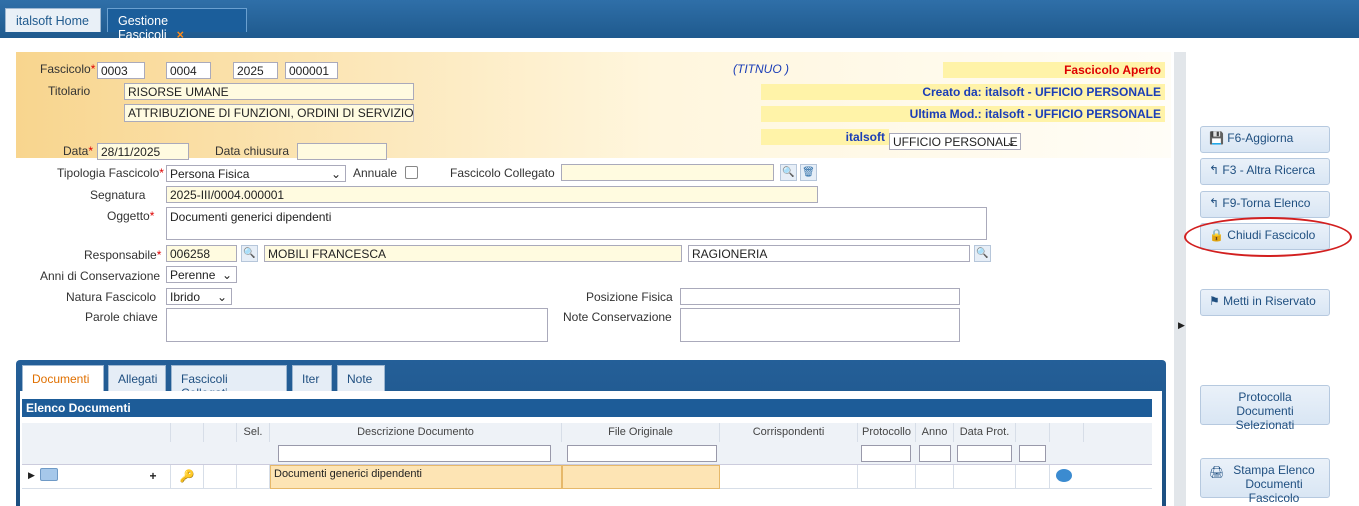  What do you see at coordinates (576, 223) in the screenshot?
I see `oggetto-field: Documenti generici dipendenti` at bounding box center [576, 223].